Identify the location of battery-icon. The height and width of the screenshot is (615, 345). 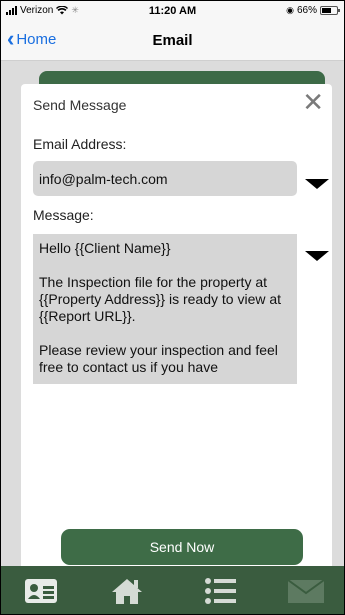
(330, 10).